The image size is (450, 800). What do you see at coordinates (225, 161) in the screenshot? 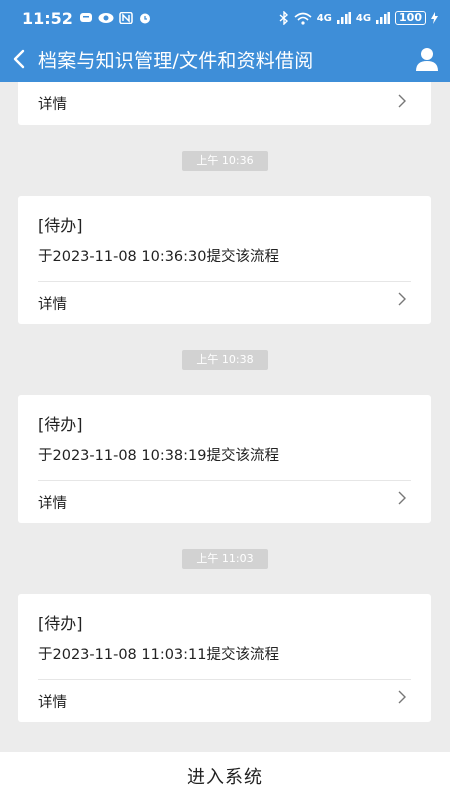
I see `time-badge: 上午 10:36` at bounding box center [225, 161].